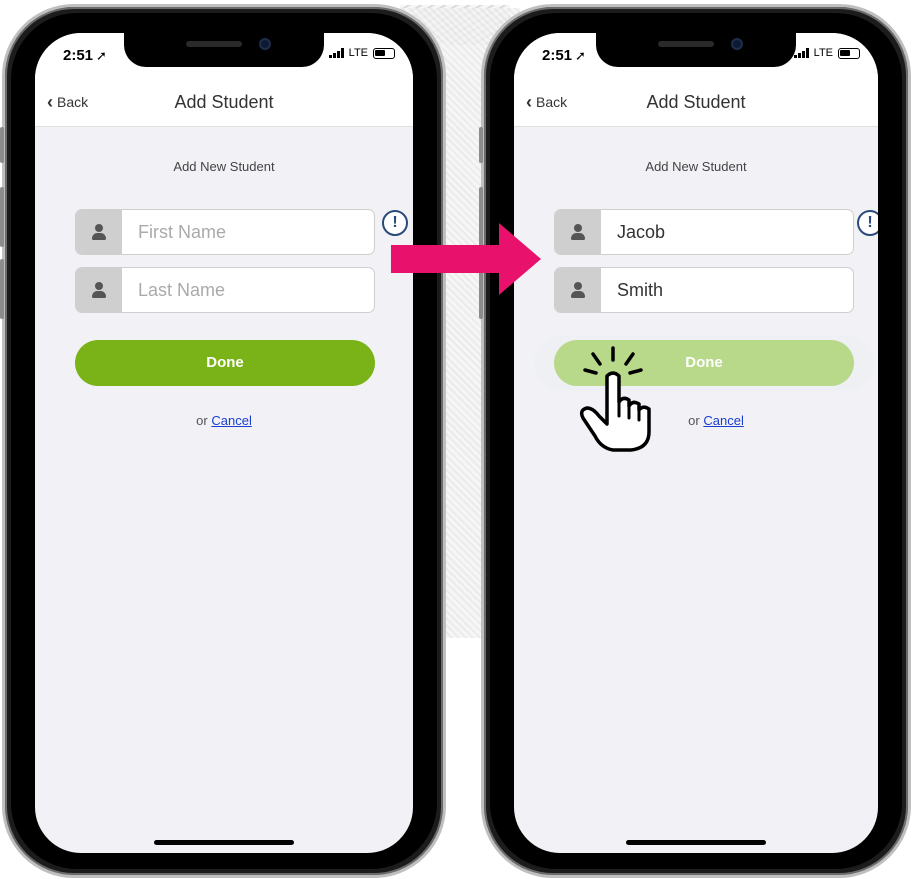 The image size is (913, 879). I want to click on last-name-value: Smith, so click(640, 289).